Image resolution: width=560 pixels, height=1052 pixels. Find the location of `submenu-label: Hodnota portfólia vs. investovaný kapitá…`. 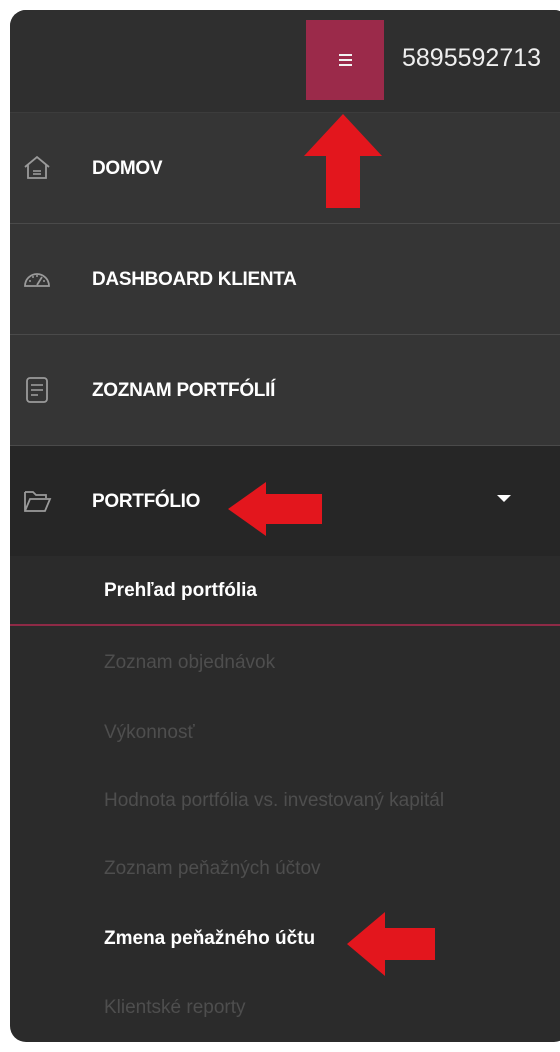

submenu-label: Hodnota portfólia vs. investovaný kapitá… is located at coordinates (274, 800).